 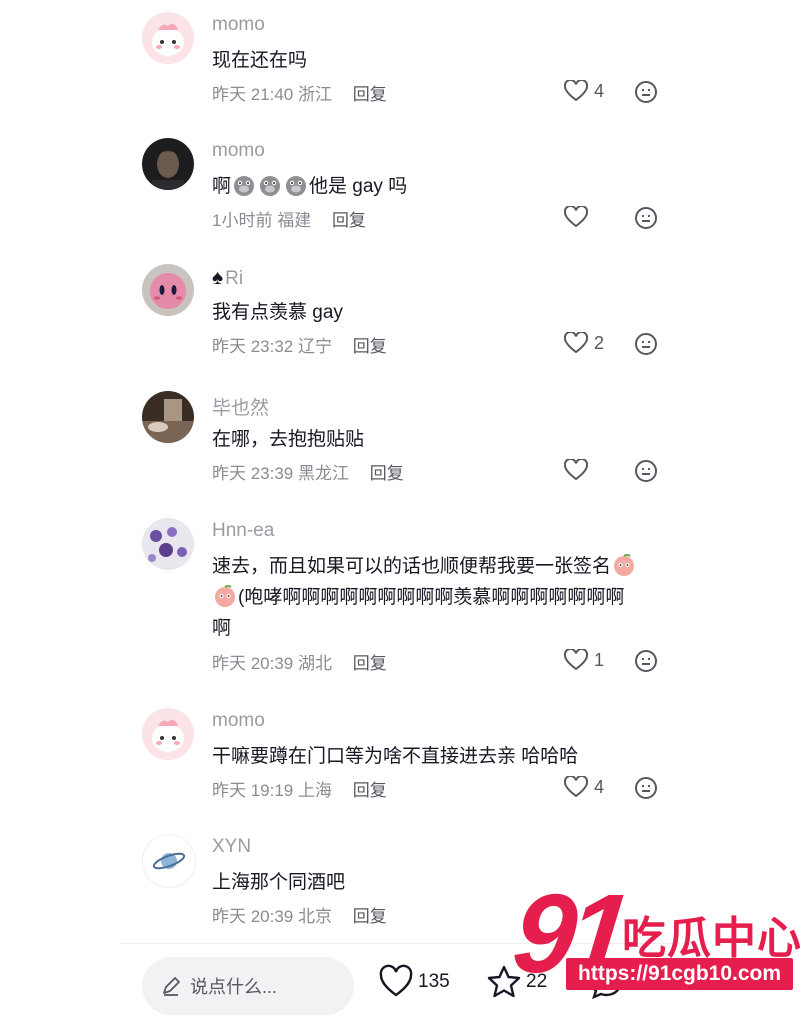 What do you see at coordinates (358, 186) in the screenshot?
I see `comment-text-suffix: 他是 gay 吗` at bounding box center [358, 186].